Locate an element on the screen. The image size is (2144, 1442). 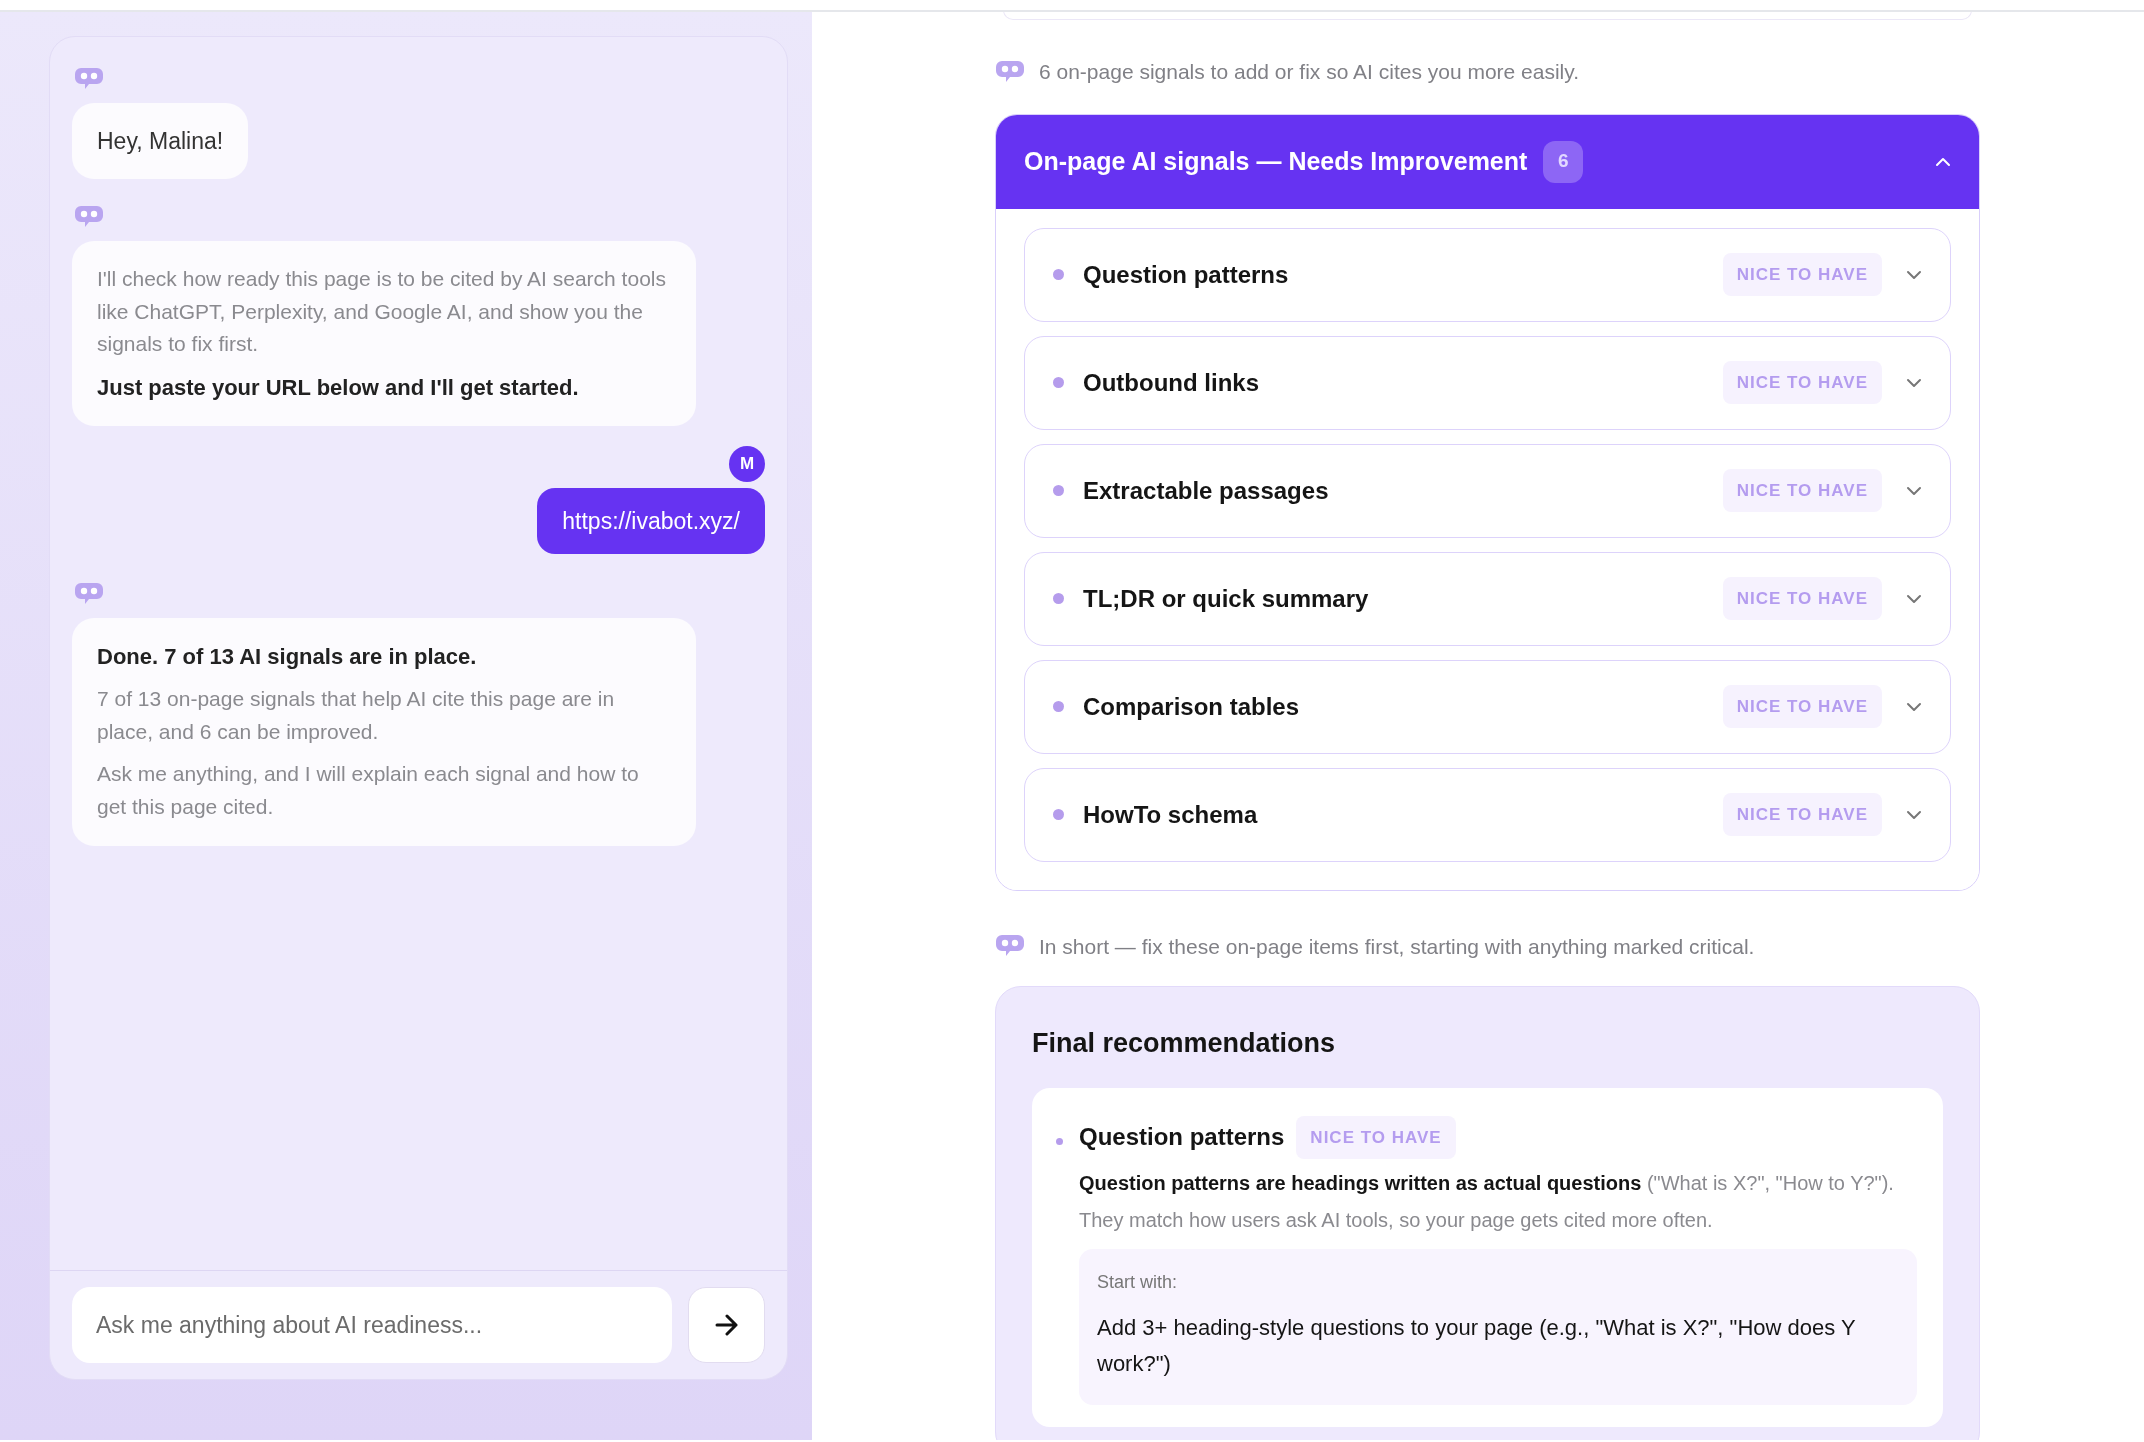
chevron-up-icon is located at coordinates (1943, 161).